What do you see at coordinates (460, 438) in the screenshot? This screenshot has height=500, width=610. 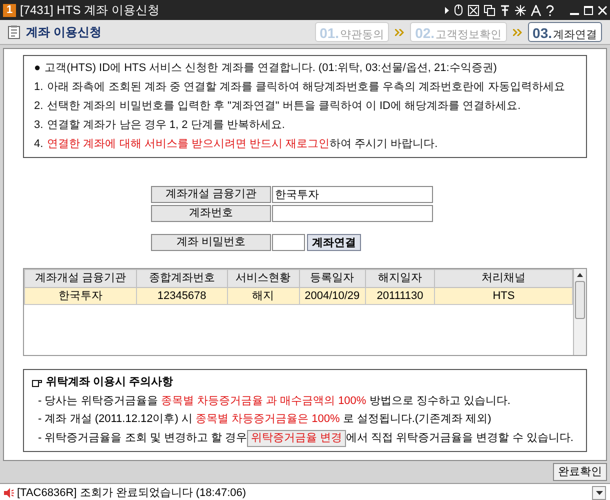 I see `note-text: 에서 직접 위탁증거금율을 변경할 수 있습니다.` at bounding box center [460, 438].